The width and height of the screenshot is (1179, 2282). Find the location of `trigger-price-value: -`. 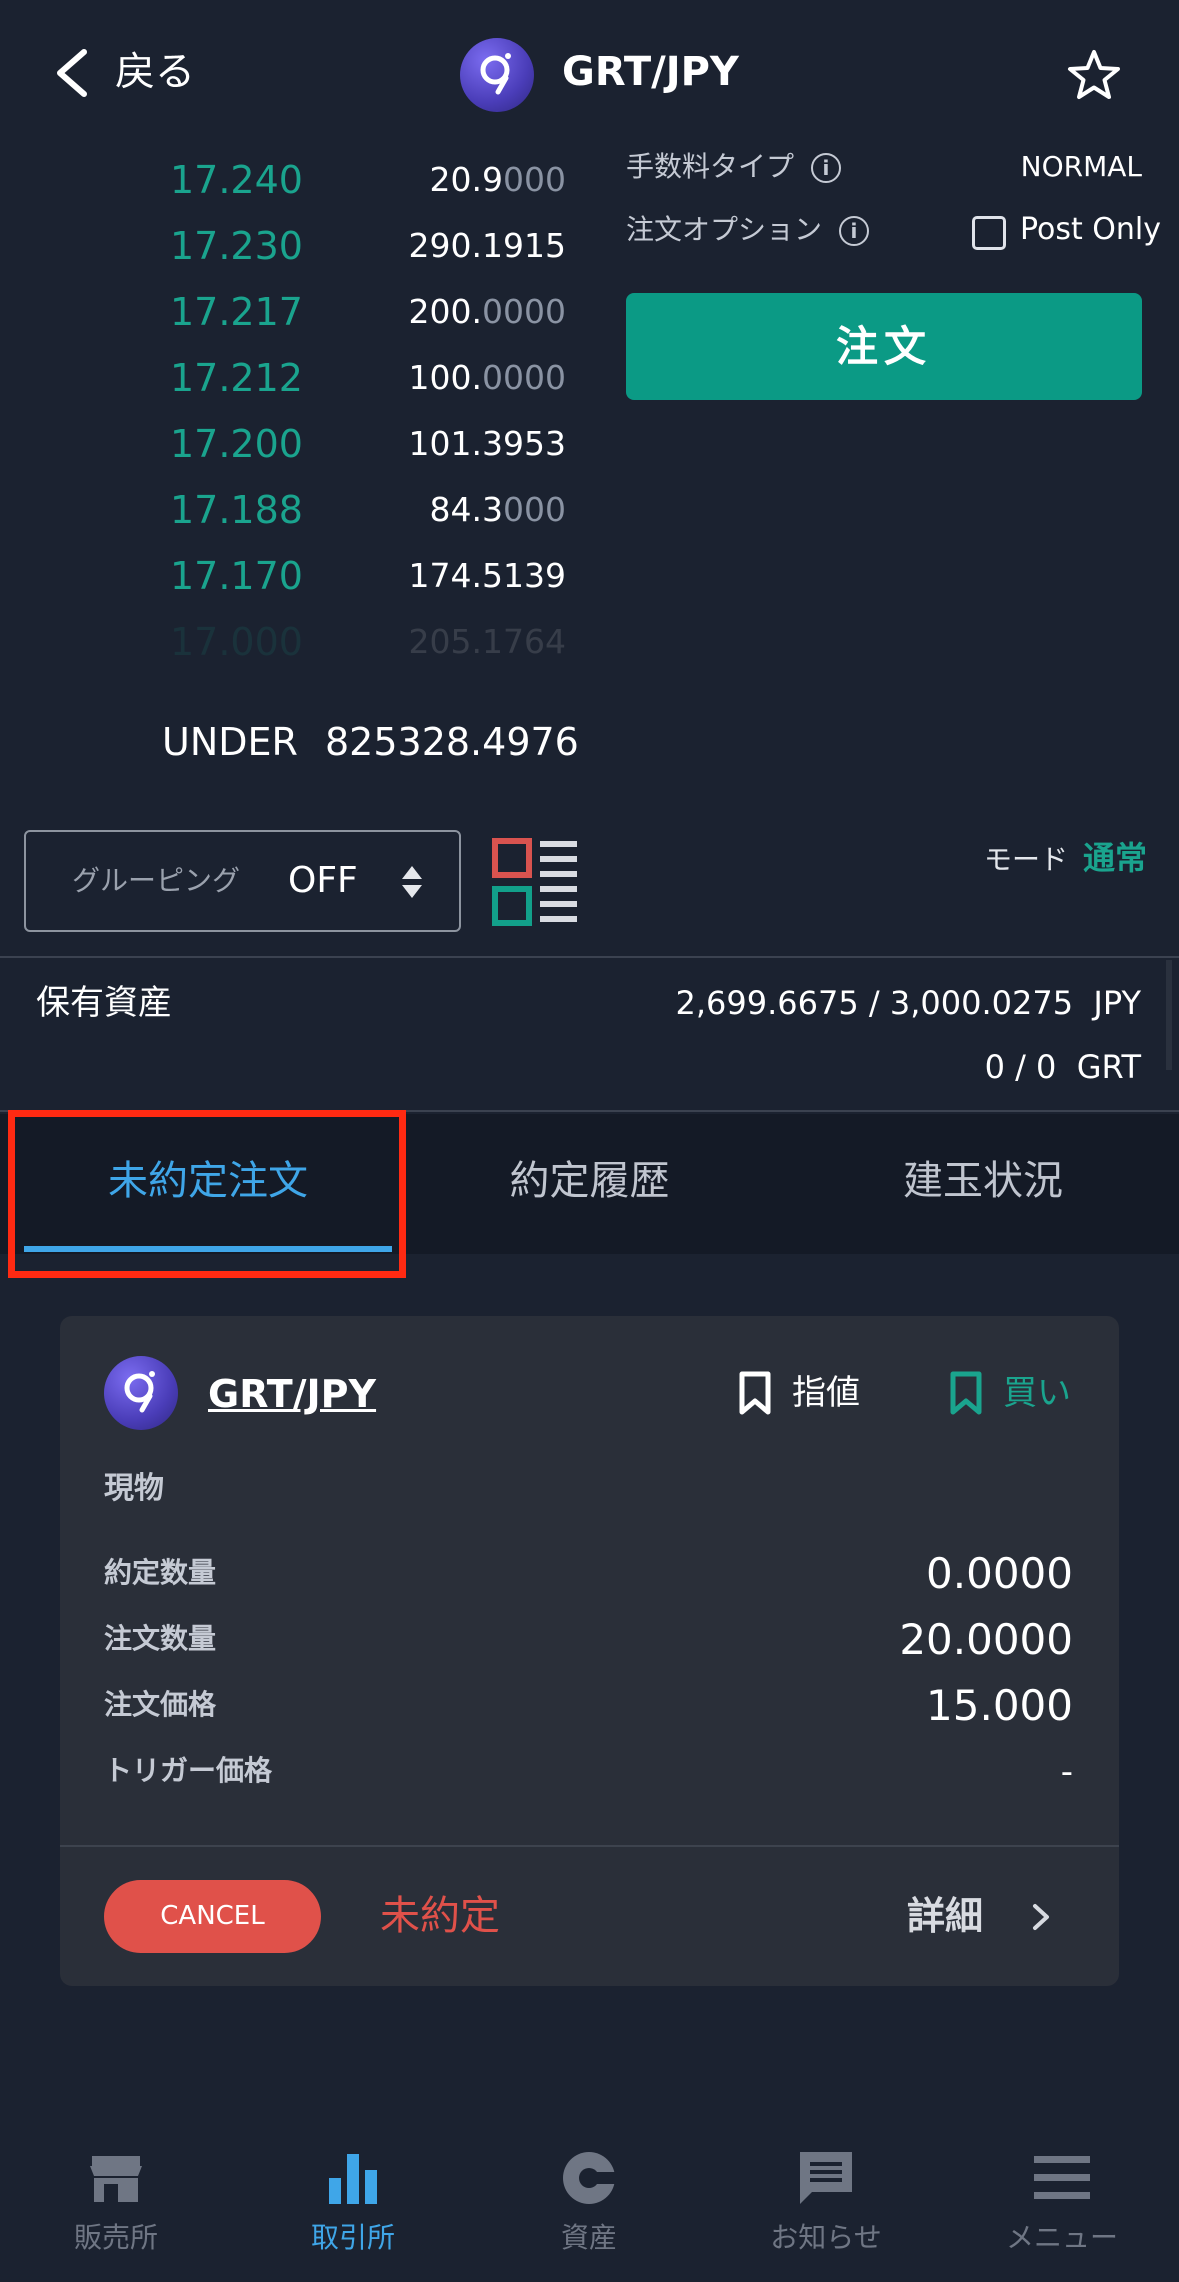

trigger-price-value: - is located at coordinates (1066, 1772).